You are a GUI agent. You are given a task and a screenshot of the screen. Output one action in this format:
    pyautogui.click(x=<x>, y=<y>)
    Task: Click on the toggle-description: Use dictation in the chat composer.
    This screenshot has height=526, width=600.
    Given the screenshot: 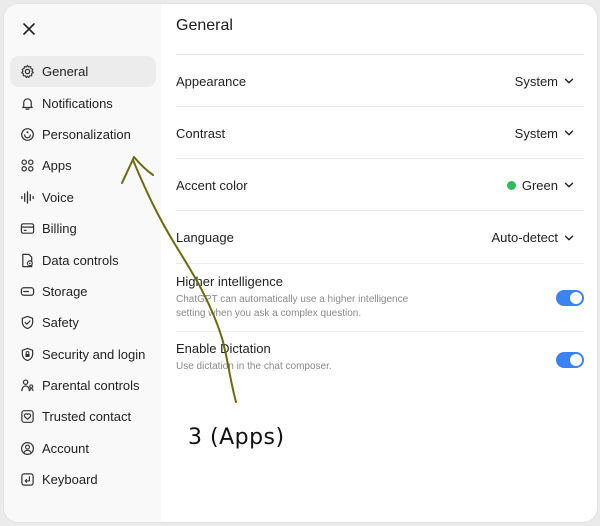 What is the action you would take?
    pyautogui.click(x=254, y=366)
    